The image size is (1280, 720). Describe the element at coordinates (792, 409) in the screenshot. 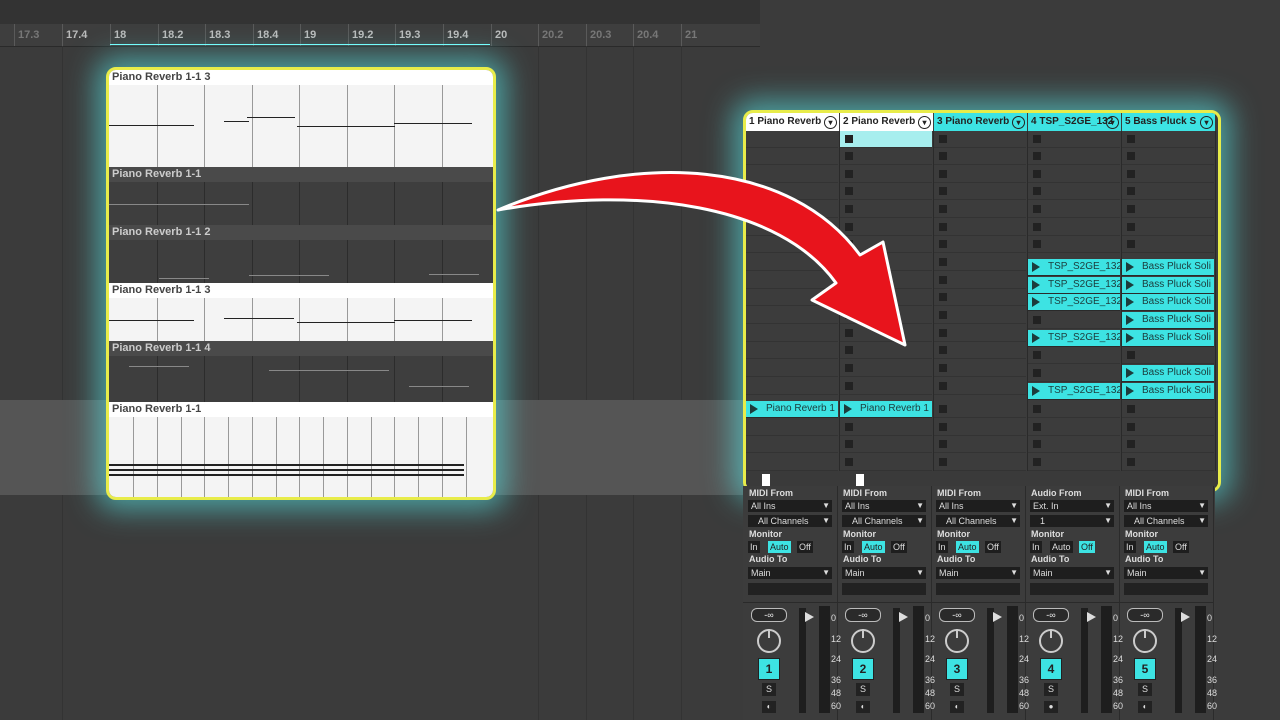

I see `session-clip: Piano Reverb 1` at that location.